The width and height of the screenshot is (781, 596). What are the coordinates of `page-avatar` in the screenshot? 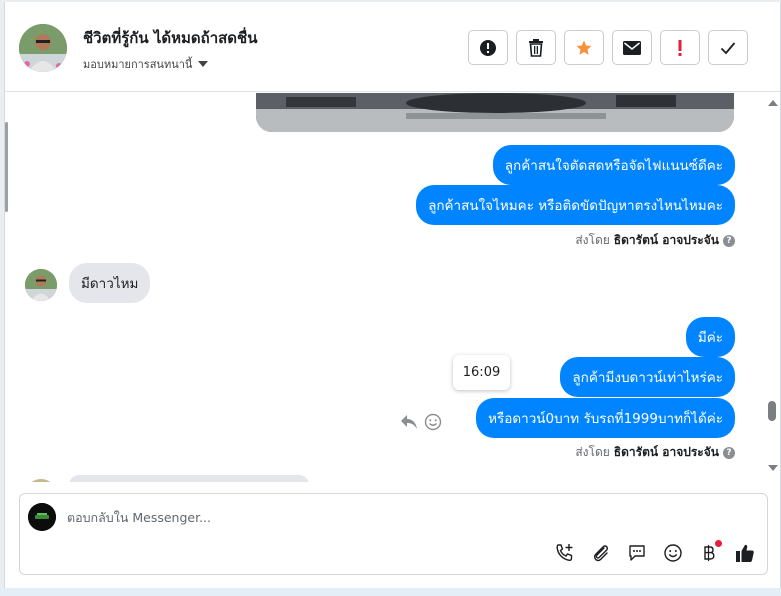 It's located at (42, 517).